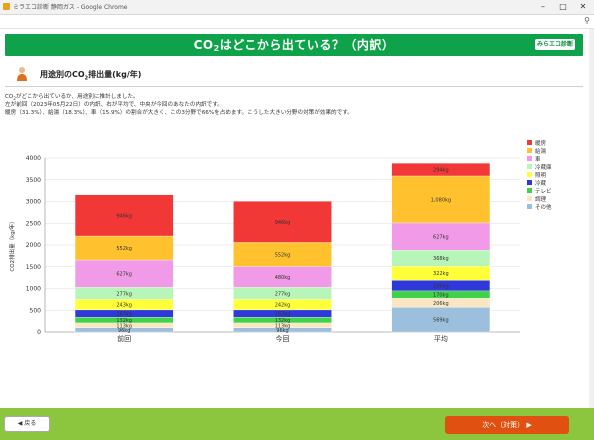 Image resolution: width=594 pixels, height=440 pixels. I want to click on legend-label: その他, so click(543, 207).